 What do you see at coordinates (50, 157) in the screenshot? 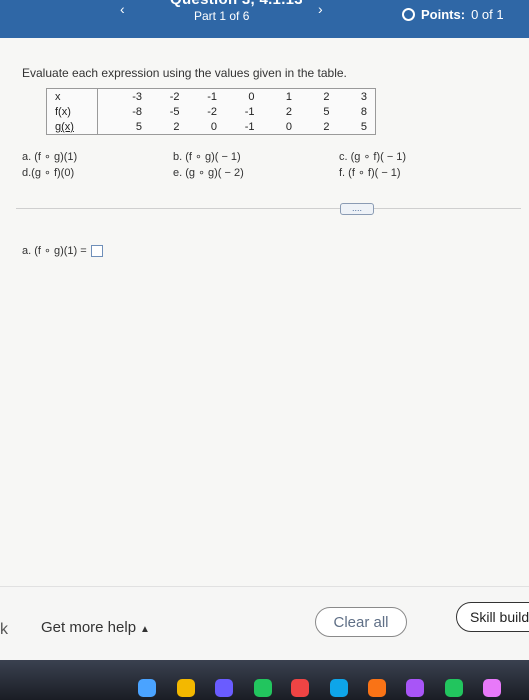
I see `expression-a: a. (f ∘ g)(1)` at bounding box center [50, 157].